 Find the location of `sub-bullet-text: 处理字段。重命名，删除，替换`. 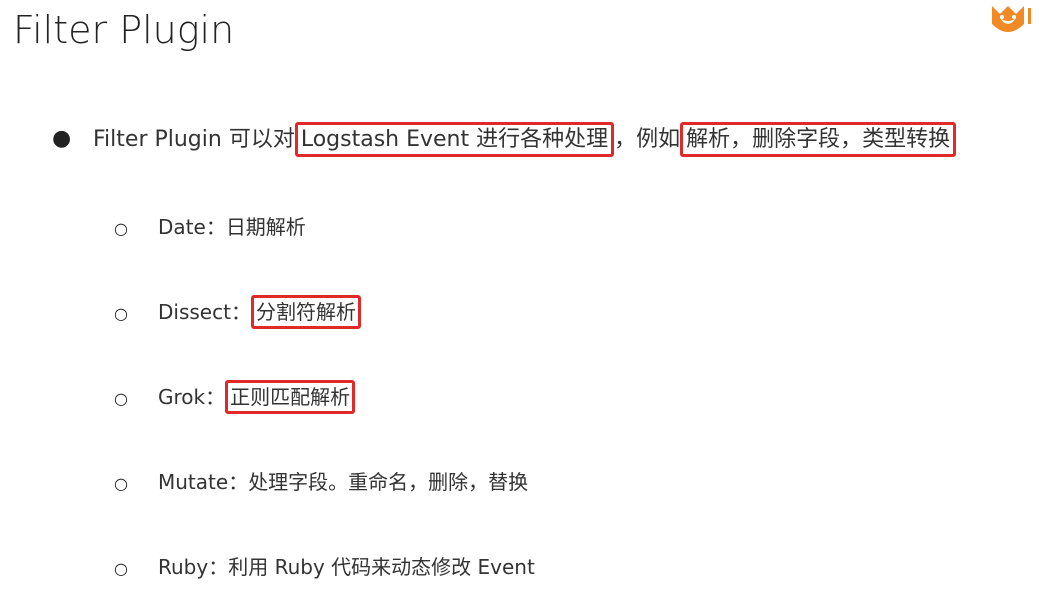

sub-bullet-text: 处理字段。重命名，删除，替换 is located at coordinates (388, 482).